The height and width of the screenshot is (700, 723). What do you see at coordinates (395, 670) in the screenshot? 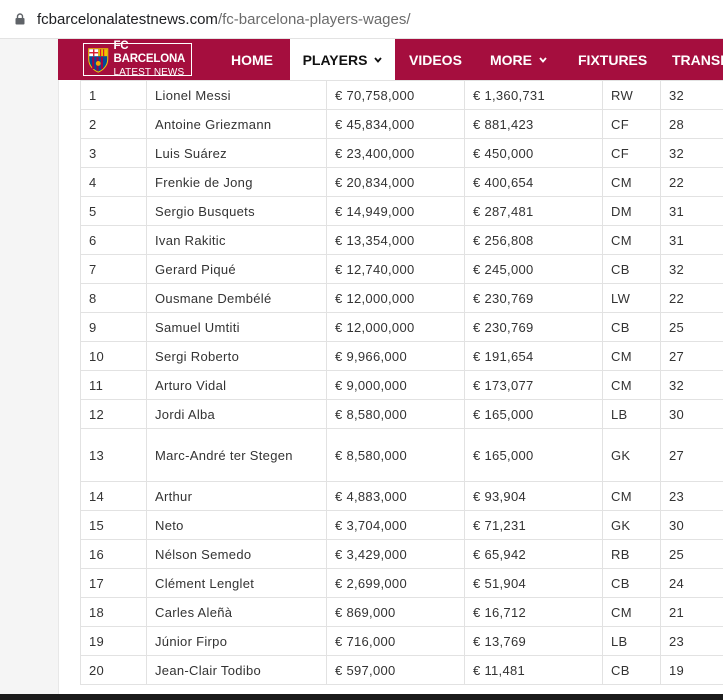
I see `annual-wage-cell: € 597,000` at bounding box center [395, 670].